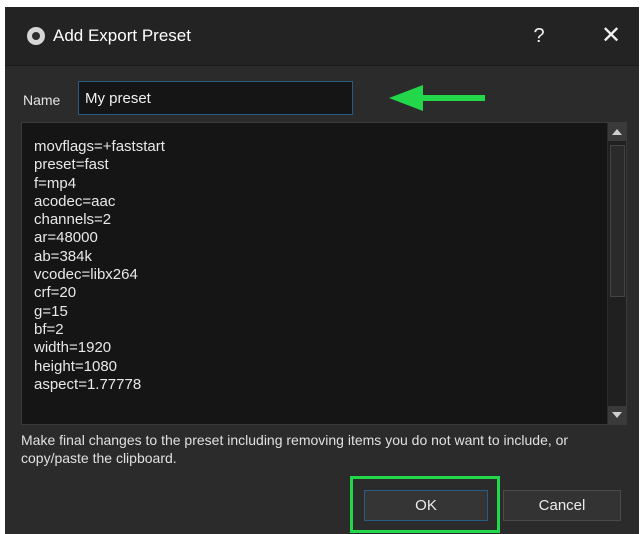 The width and height of the screenshot is (644, 534). What do you see at coordinates (122, 35) in the screenshot?
I see `dialog-title: Add Export Preset` at bounding box center [122, 35].